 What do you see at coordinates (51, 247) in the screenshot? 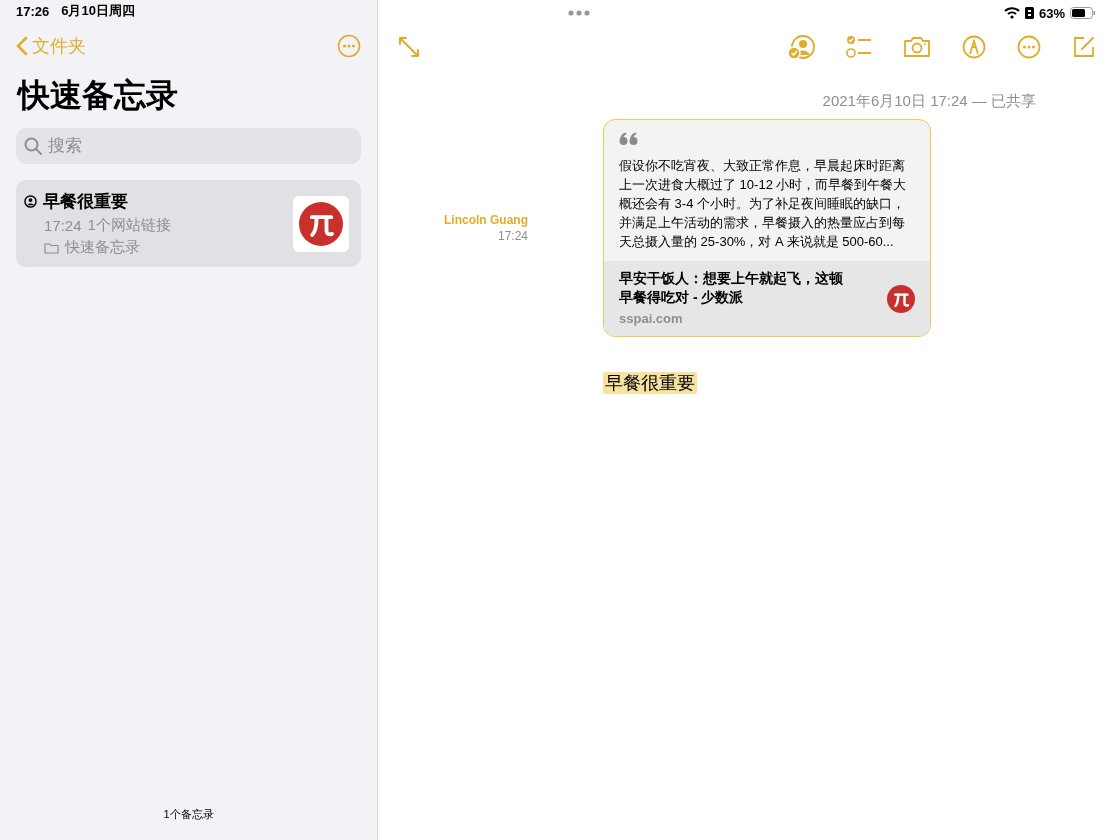
I see `folder-icon` at bounding box center [51, 247].